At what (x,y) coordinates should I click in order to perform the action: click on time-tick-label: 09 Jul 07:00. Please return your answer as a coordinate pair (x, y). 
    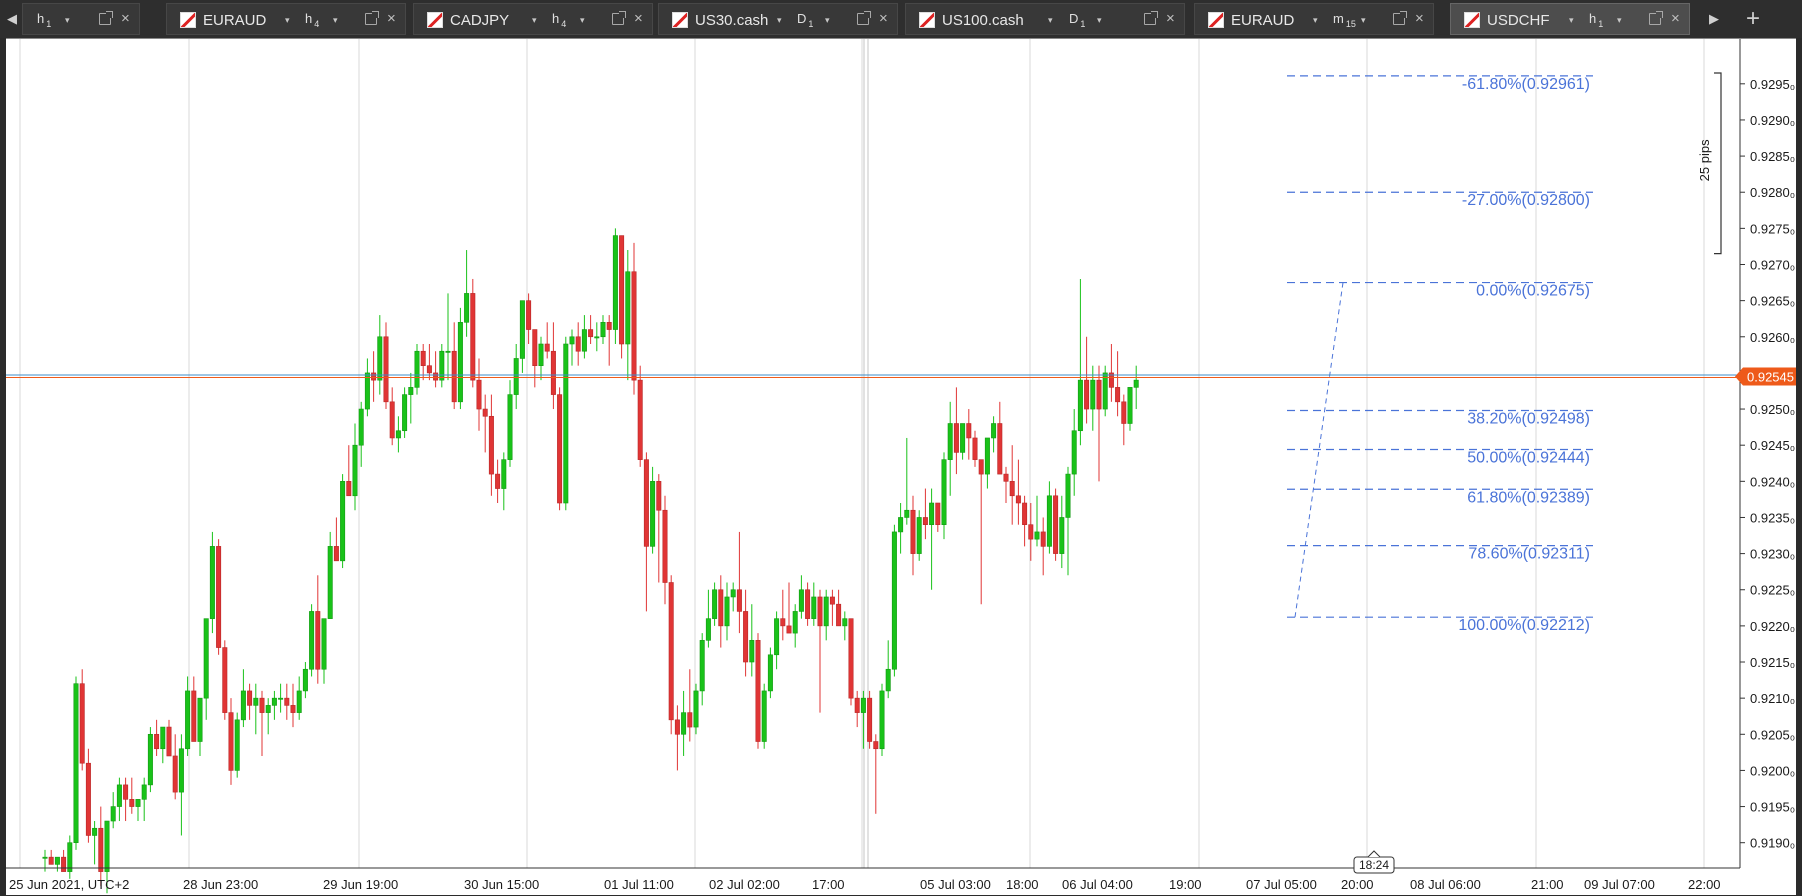
    Looking at the image, I should click on (1619, 884).